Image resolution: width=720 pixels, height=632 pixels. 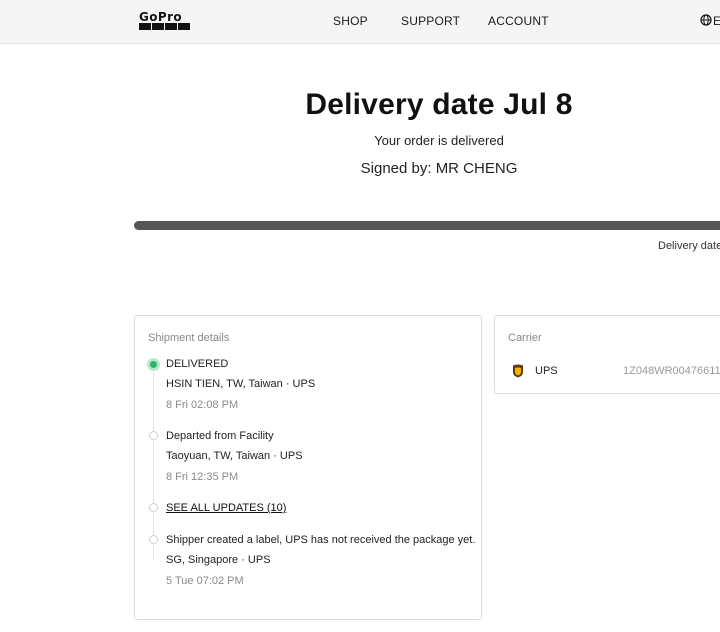 What do you see at coordinates (164, 26) in the screenshot?
I see `logo-blocks` at bounding box center [164, 26].